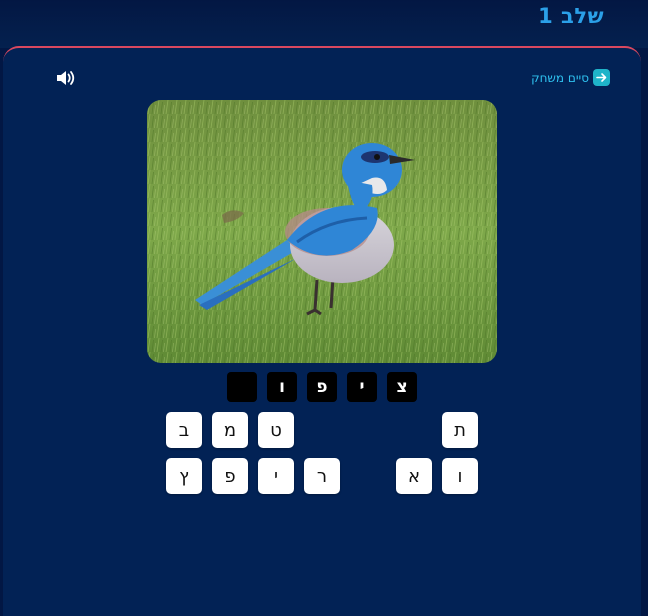 The width and height of the screenshot is (648, 616). I want to click on answer-slot: פ, so click(322, 387).